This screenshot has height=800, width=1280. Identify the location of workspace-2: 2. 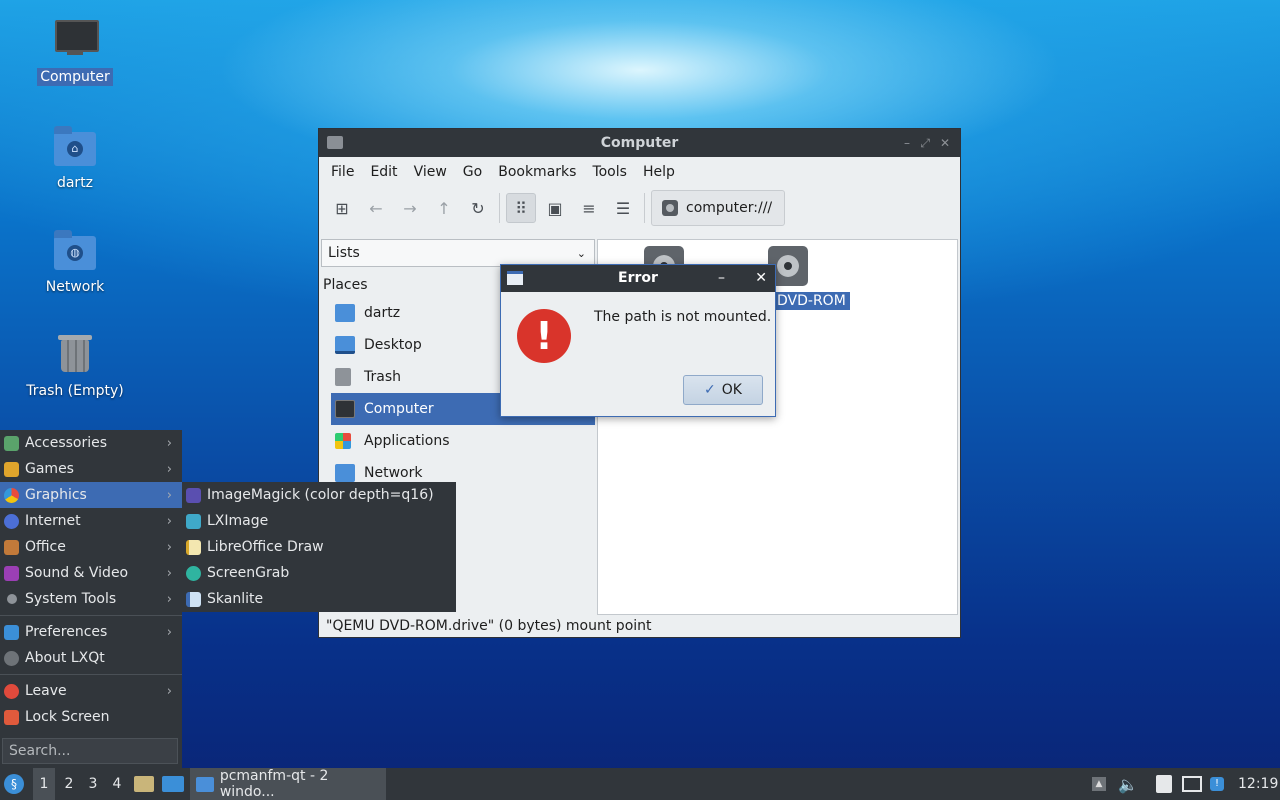
(69, 784).